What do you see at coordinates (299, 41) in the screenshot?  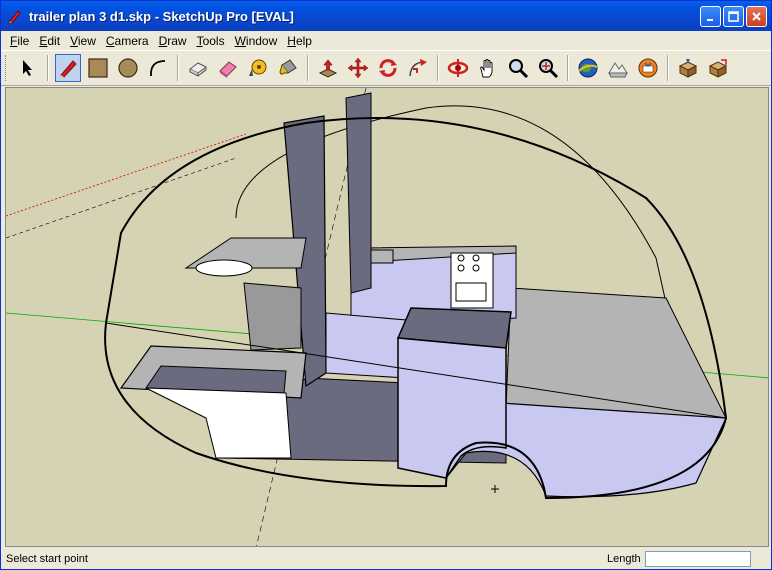 I see `menu-help: Help` at bounding box center [299, 41].